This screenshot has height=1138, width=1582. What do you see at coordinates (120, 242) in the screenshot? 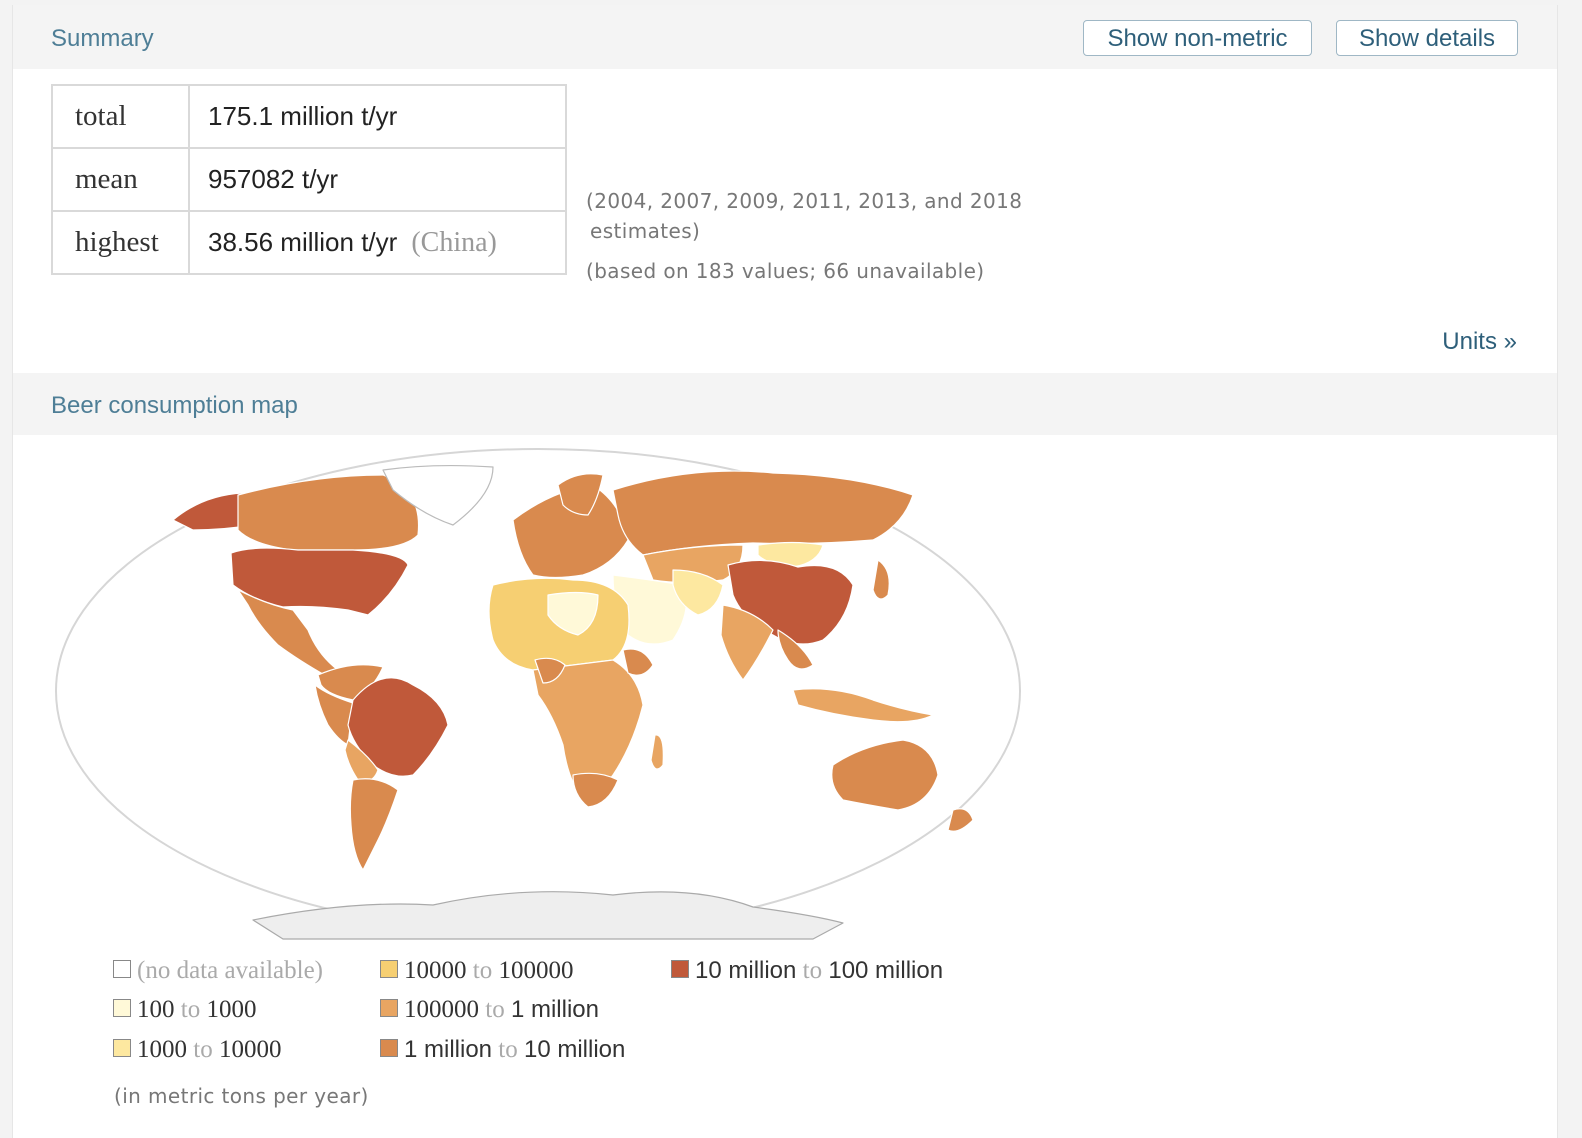
I see `row-key: highest` at bounding box center [120, 242].